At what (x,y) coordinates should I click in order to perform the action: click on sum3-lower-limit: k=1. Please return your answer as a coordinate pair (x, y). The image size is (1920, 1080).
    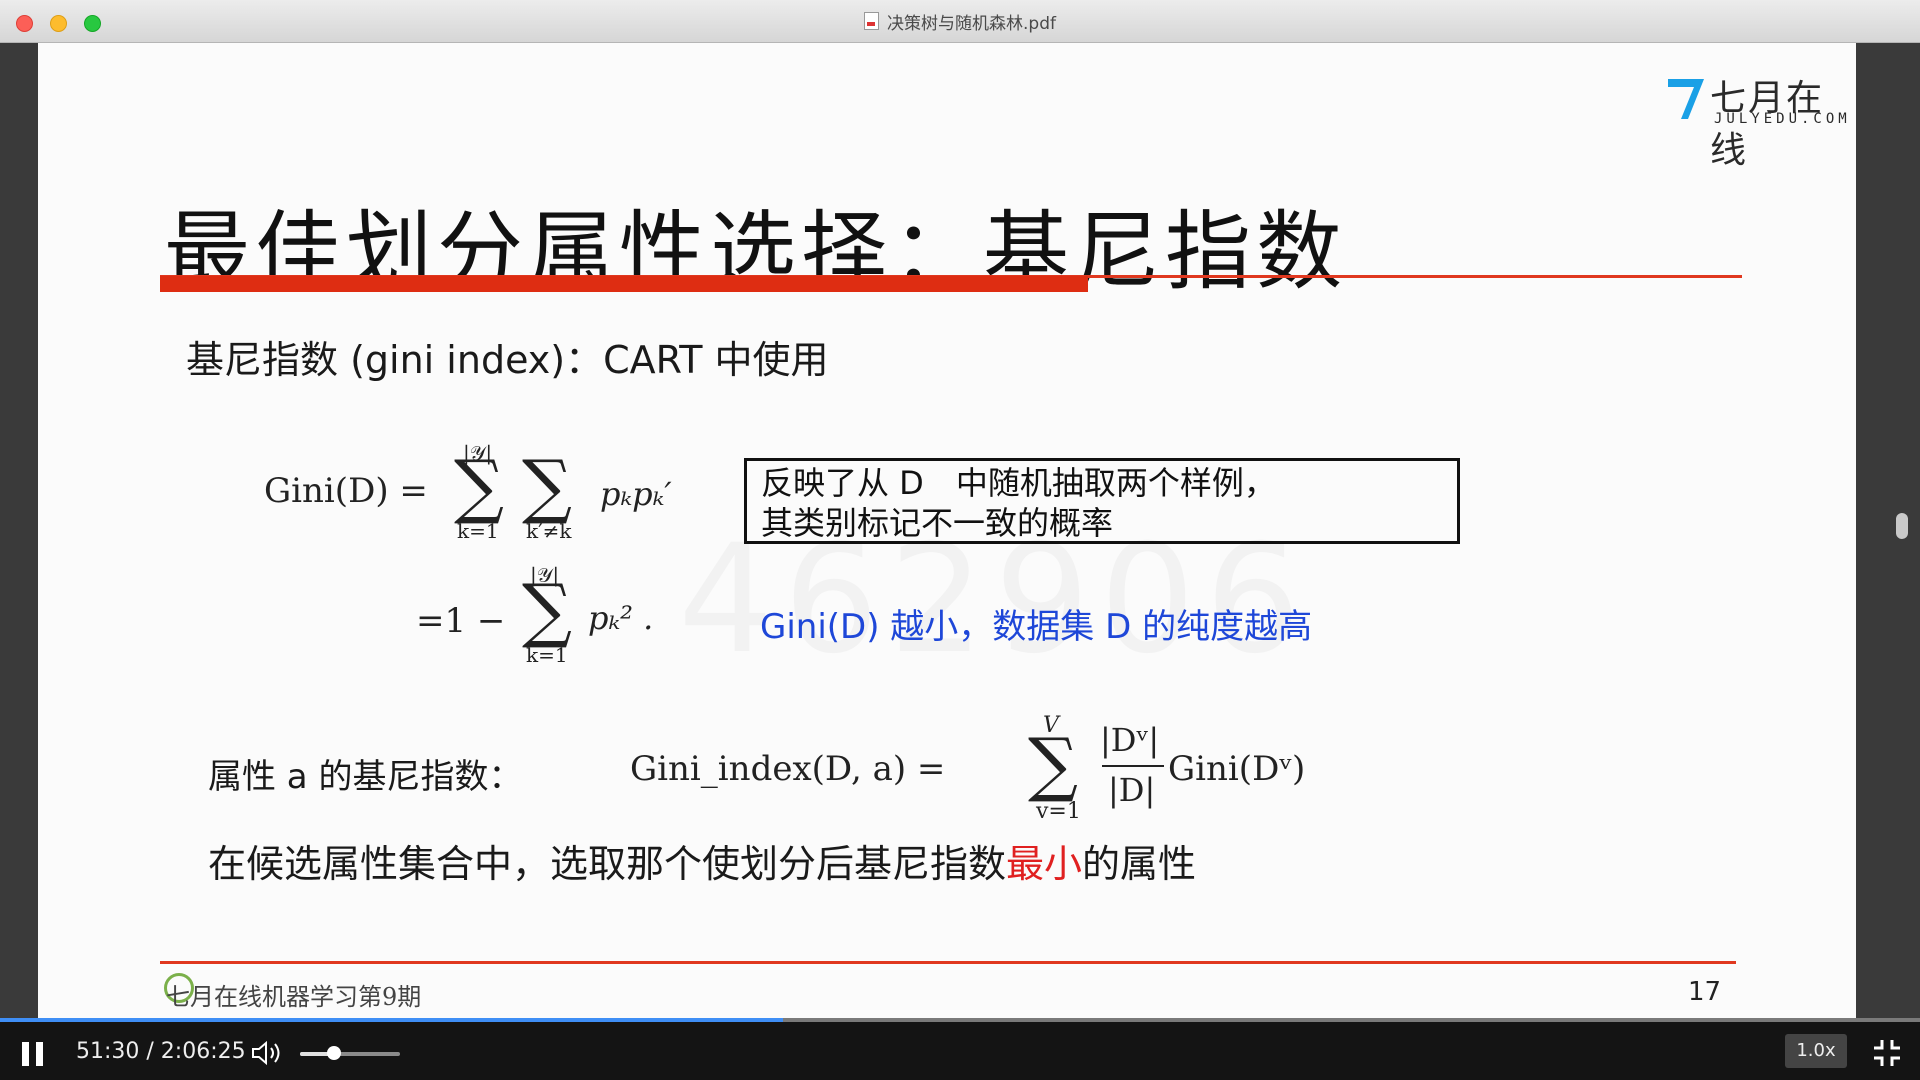
    Looking at the image, I should click on (547, 655).